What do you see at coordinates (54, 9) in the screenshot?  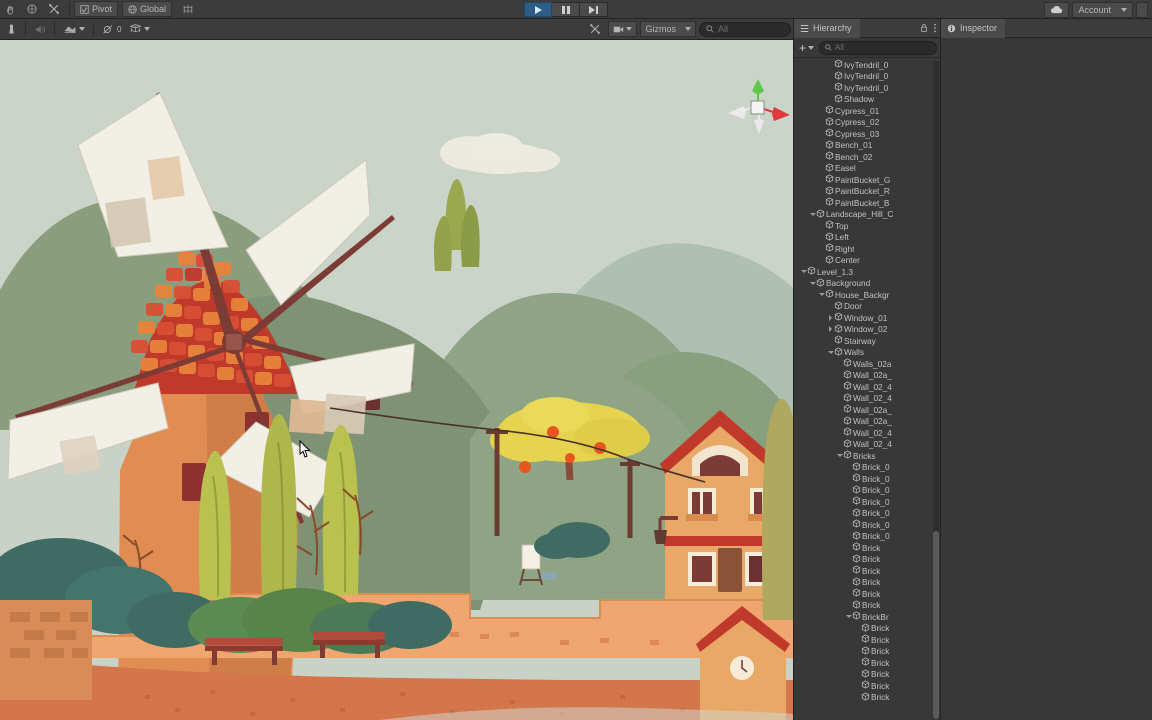 I see `transform-tool-button` at bounding box center [54, 9].